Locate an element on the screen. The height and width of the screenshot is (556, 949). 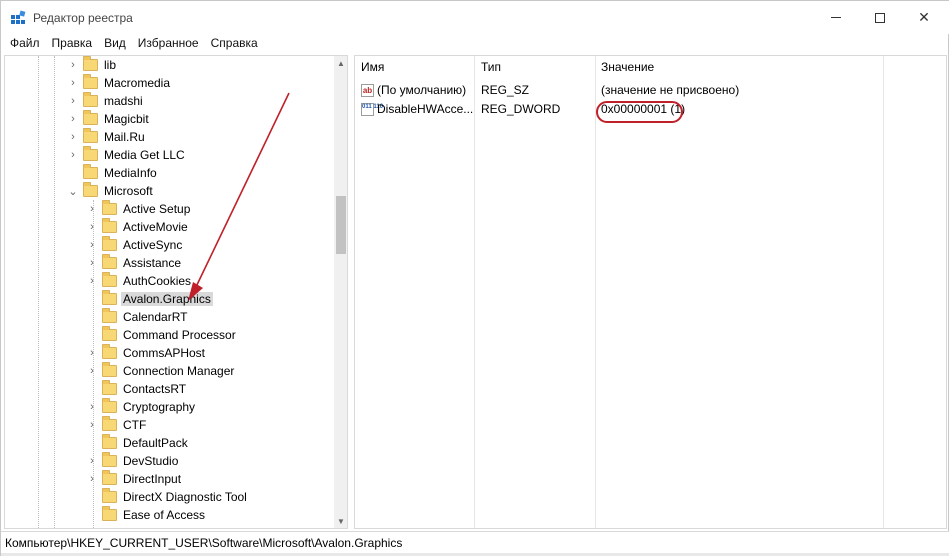
tree-scrollbar: ▲ ▼ is located at coordinates (340, 292).